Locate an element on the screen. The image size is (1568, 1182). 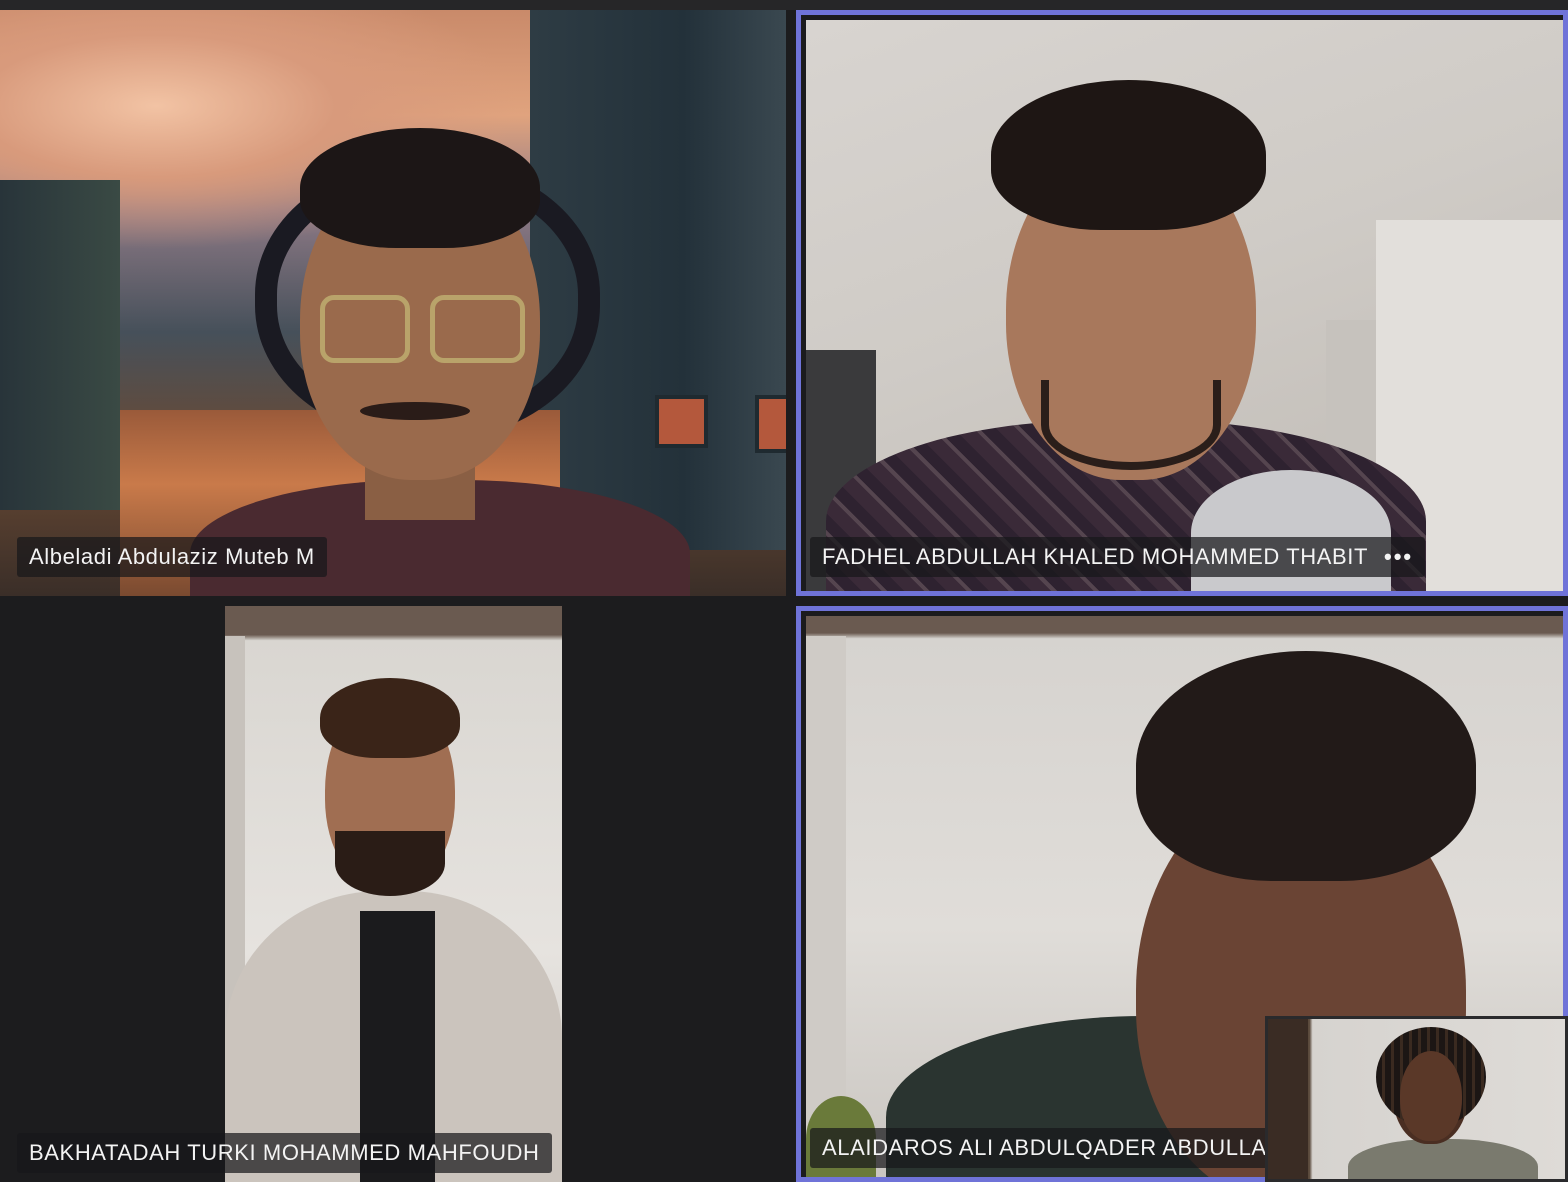
participant-name-2-text: FADHEL ABDULLAH KHALED MOHAMMED THABIT is located at coordinates (1095, 556).